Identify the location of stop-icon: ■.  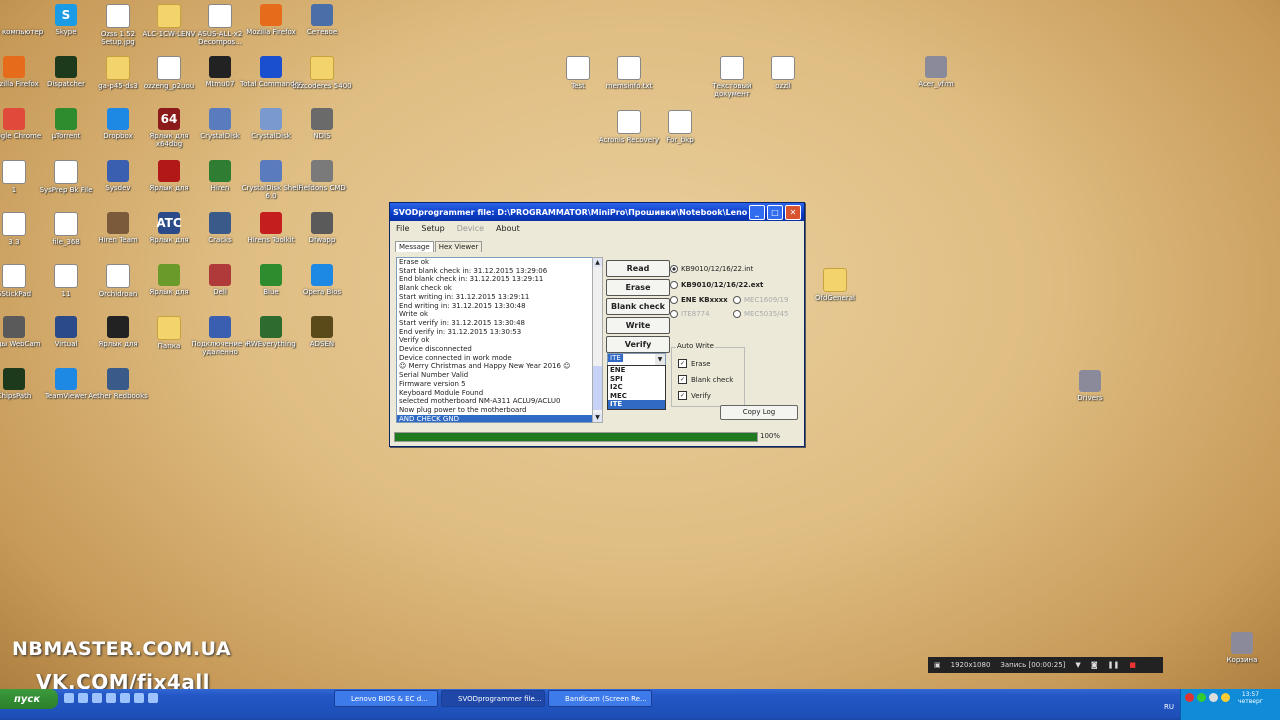
(1132, 665).